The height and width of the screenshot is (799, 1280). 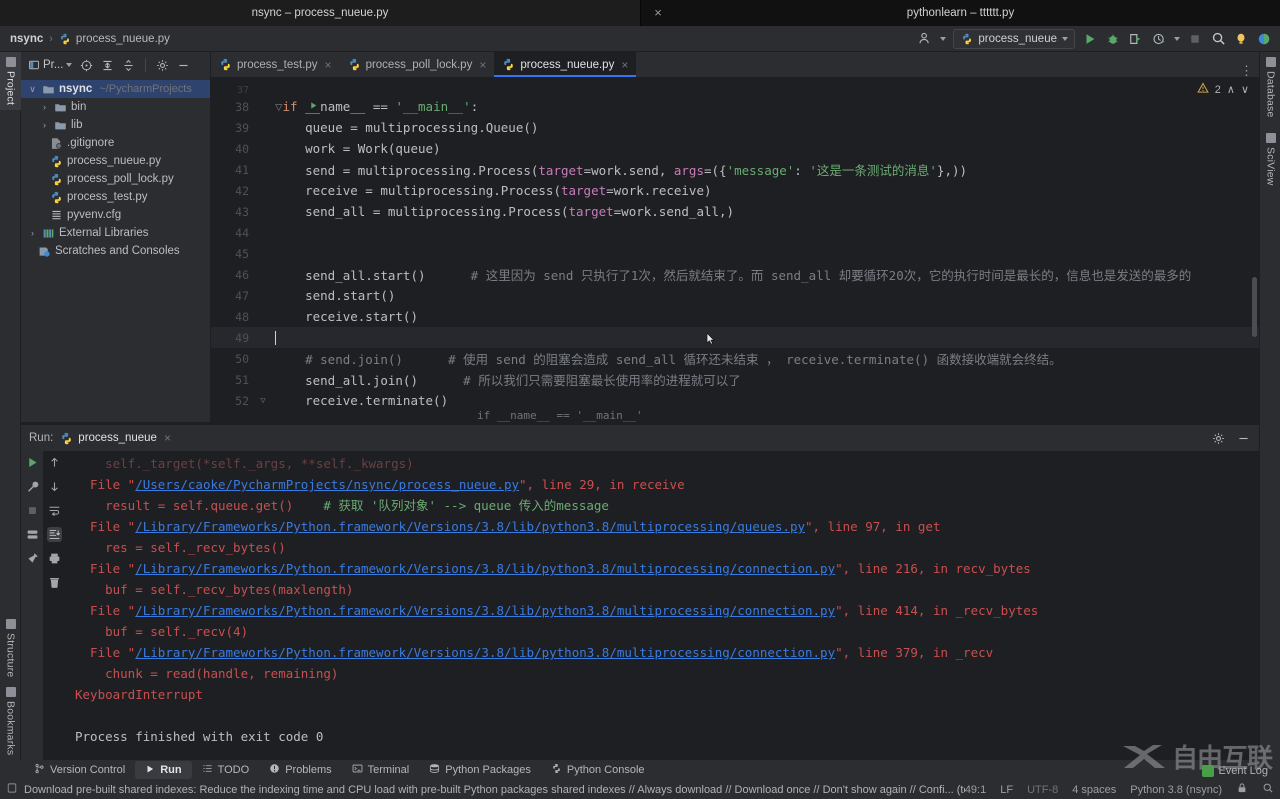 I want to click on notification-icon, so click(x=12, y=789).